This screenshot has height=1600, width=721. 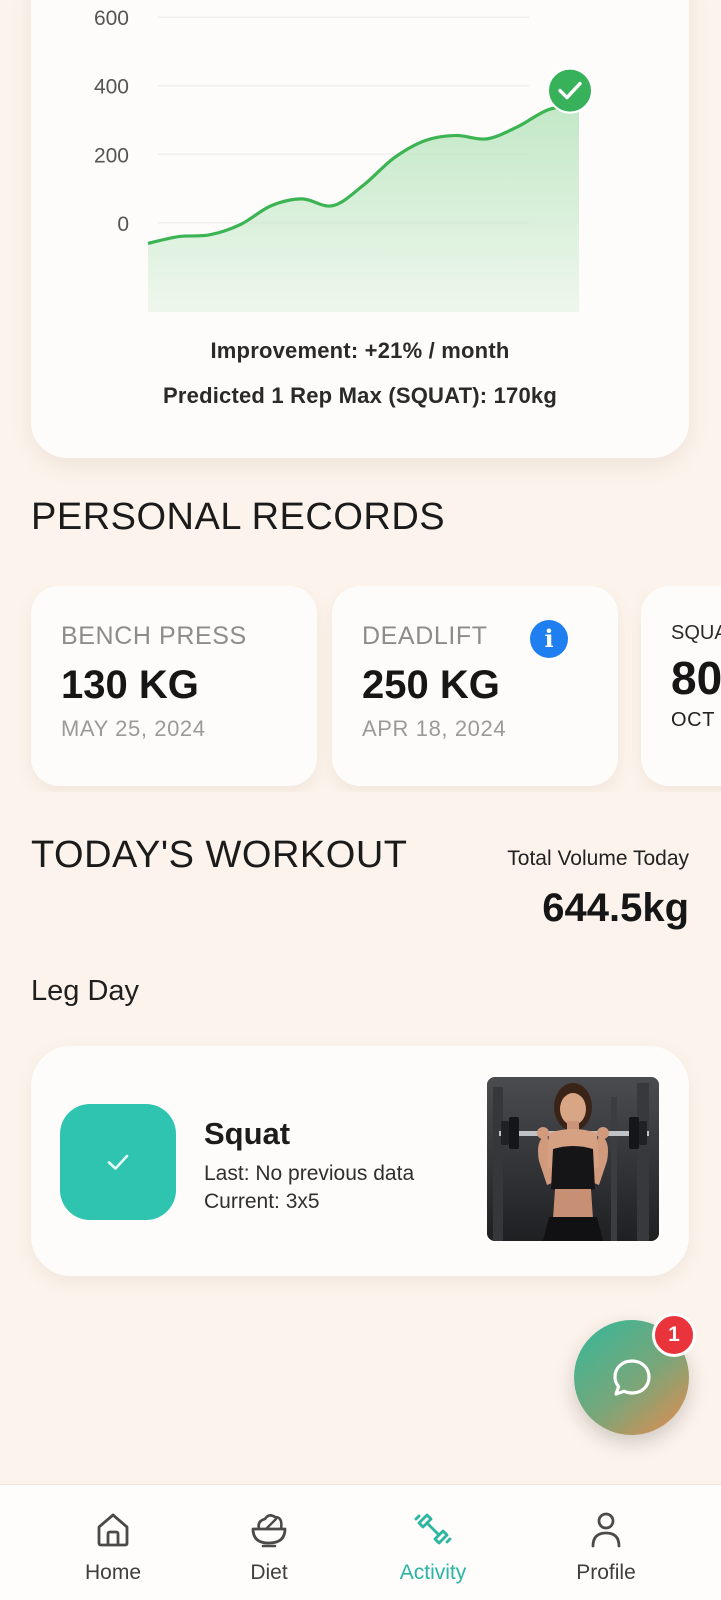 I want to click on todays-workout-title: TODAY'S WORKOUT, so click(x=219, y=855).